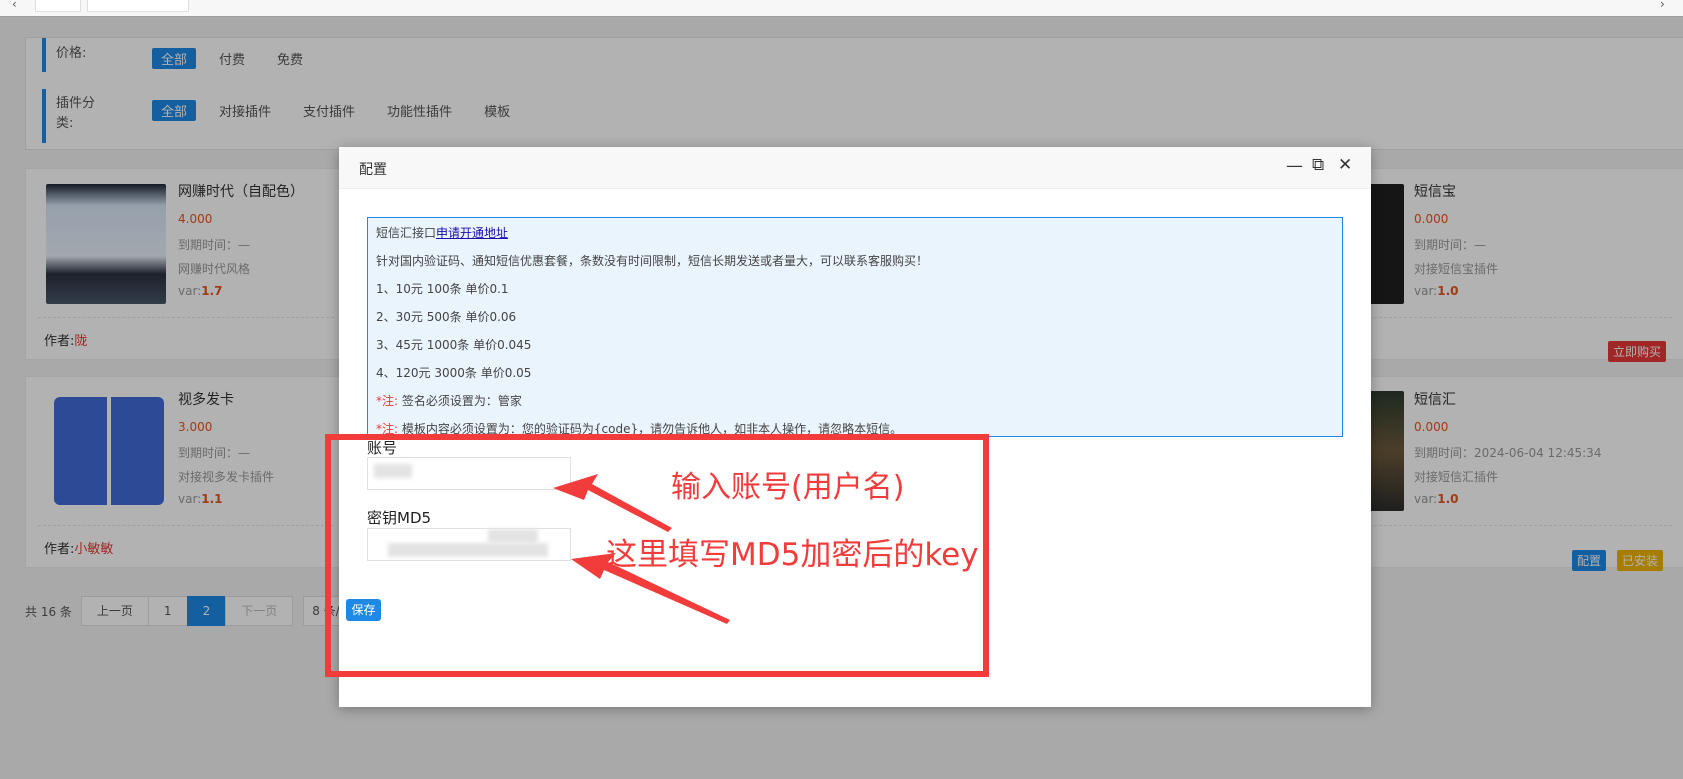 The height and width of the screenshot is (779, 1683). Describe the element at coordinates (788, 487) in the screenshot. I see `annotation-account-hint: 输入账号(用户名)` at that location.